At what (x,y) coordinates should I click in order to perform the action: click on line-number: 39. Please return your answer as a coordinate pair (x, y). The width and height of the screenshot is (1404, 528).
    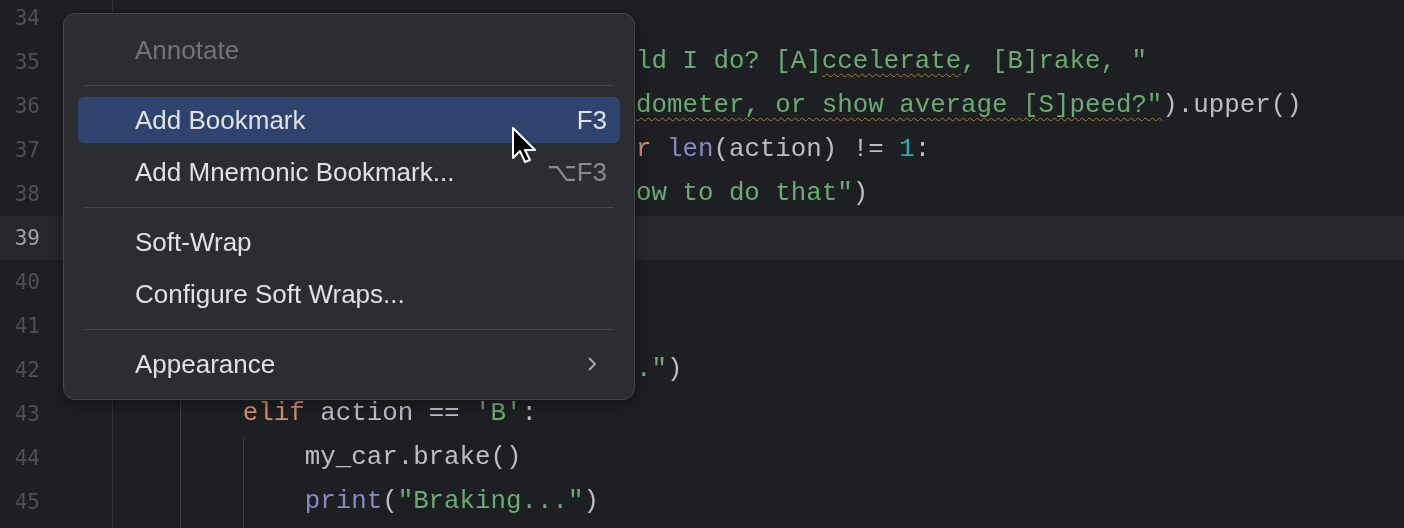
    Looking at the image, I should click on (26, 238).